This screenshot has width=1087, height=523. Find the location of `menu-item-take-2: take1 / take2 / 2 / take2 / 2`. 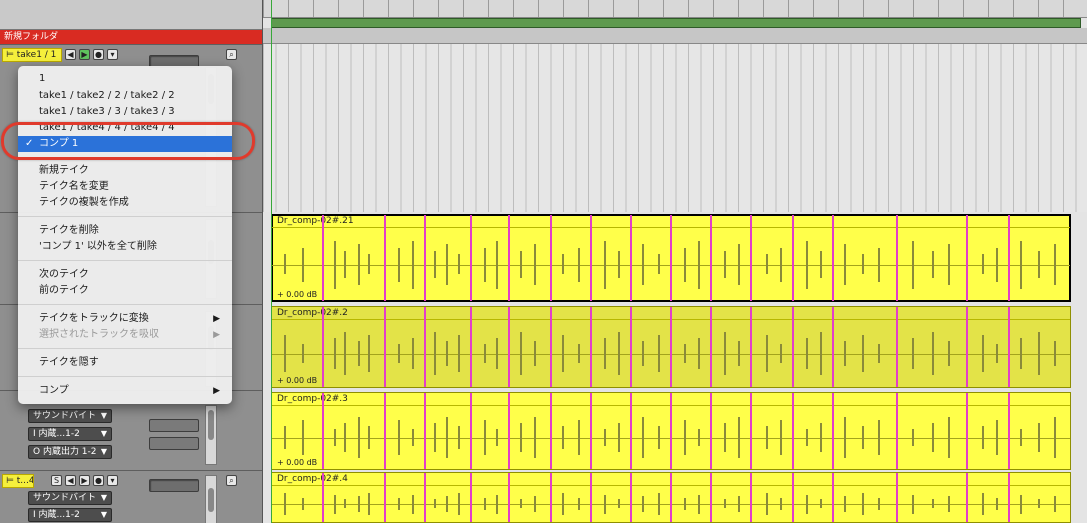

menu-item-take-2: take1 / take2 / 2 / take2 / 2 is located at coordinates (125, 96).